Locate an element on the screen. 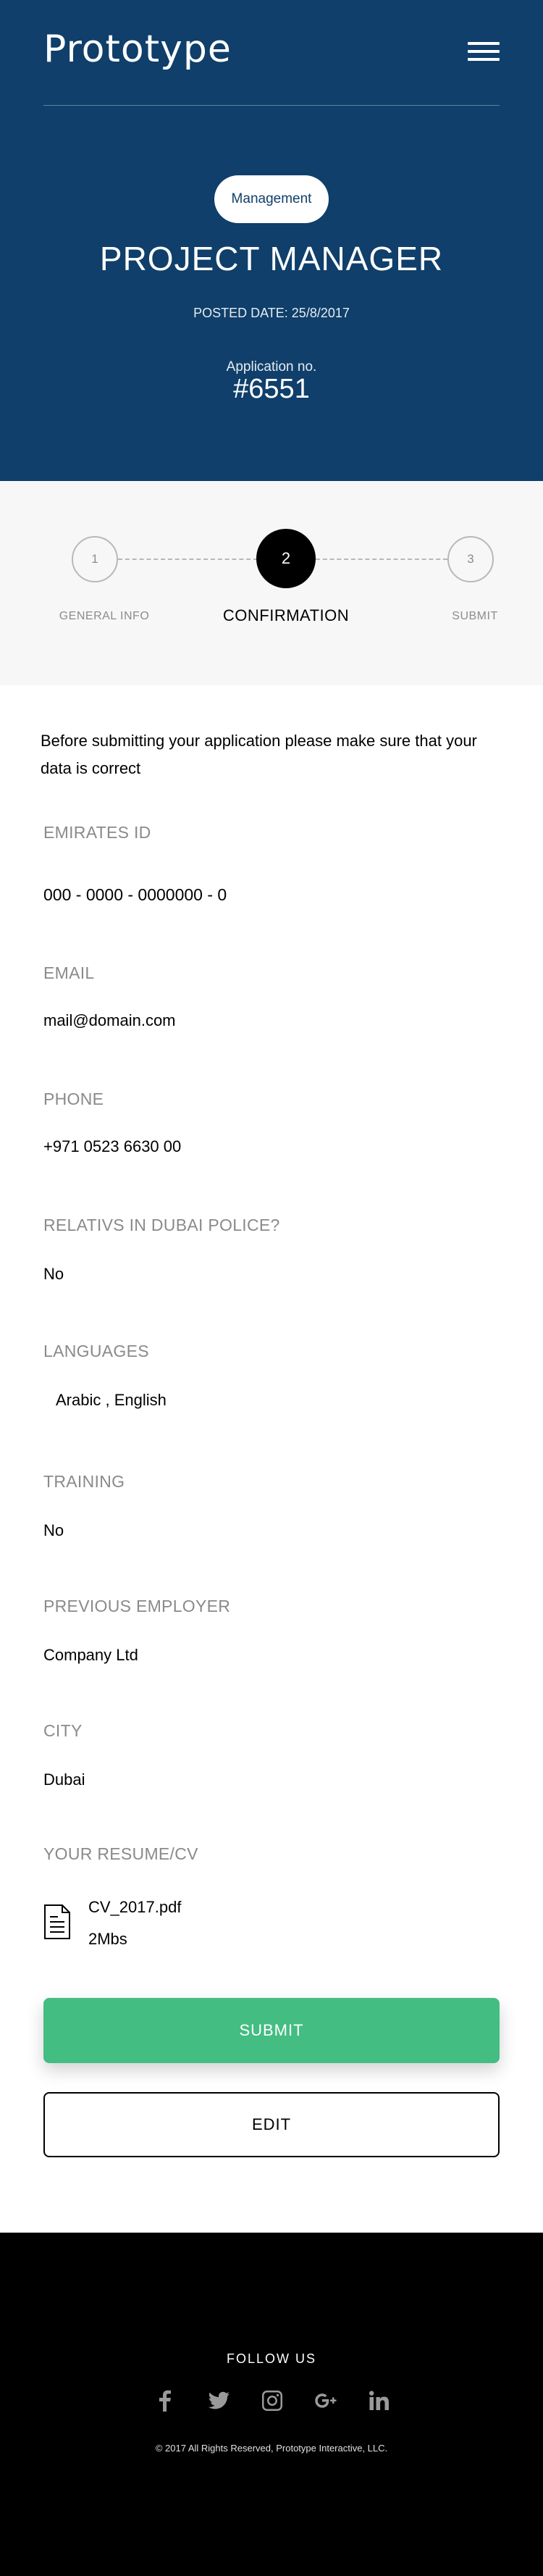  posted-date: POSTED DATE: 25/8/2017 is located at coordinates (271, 313).